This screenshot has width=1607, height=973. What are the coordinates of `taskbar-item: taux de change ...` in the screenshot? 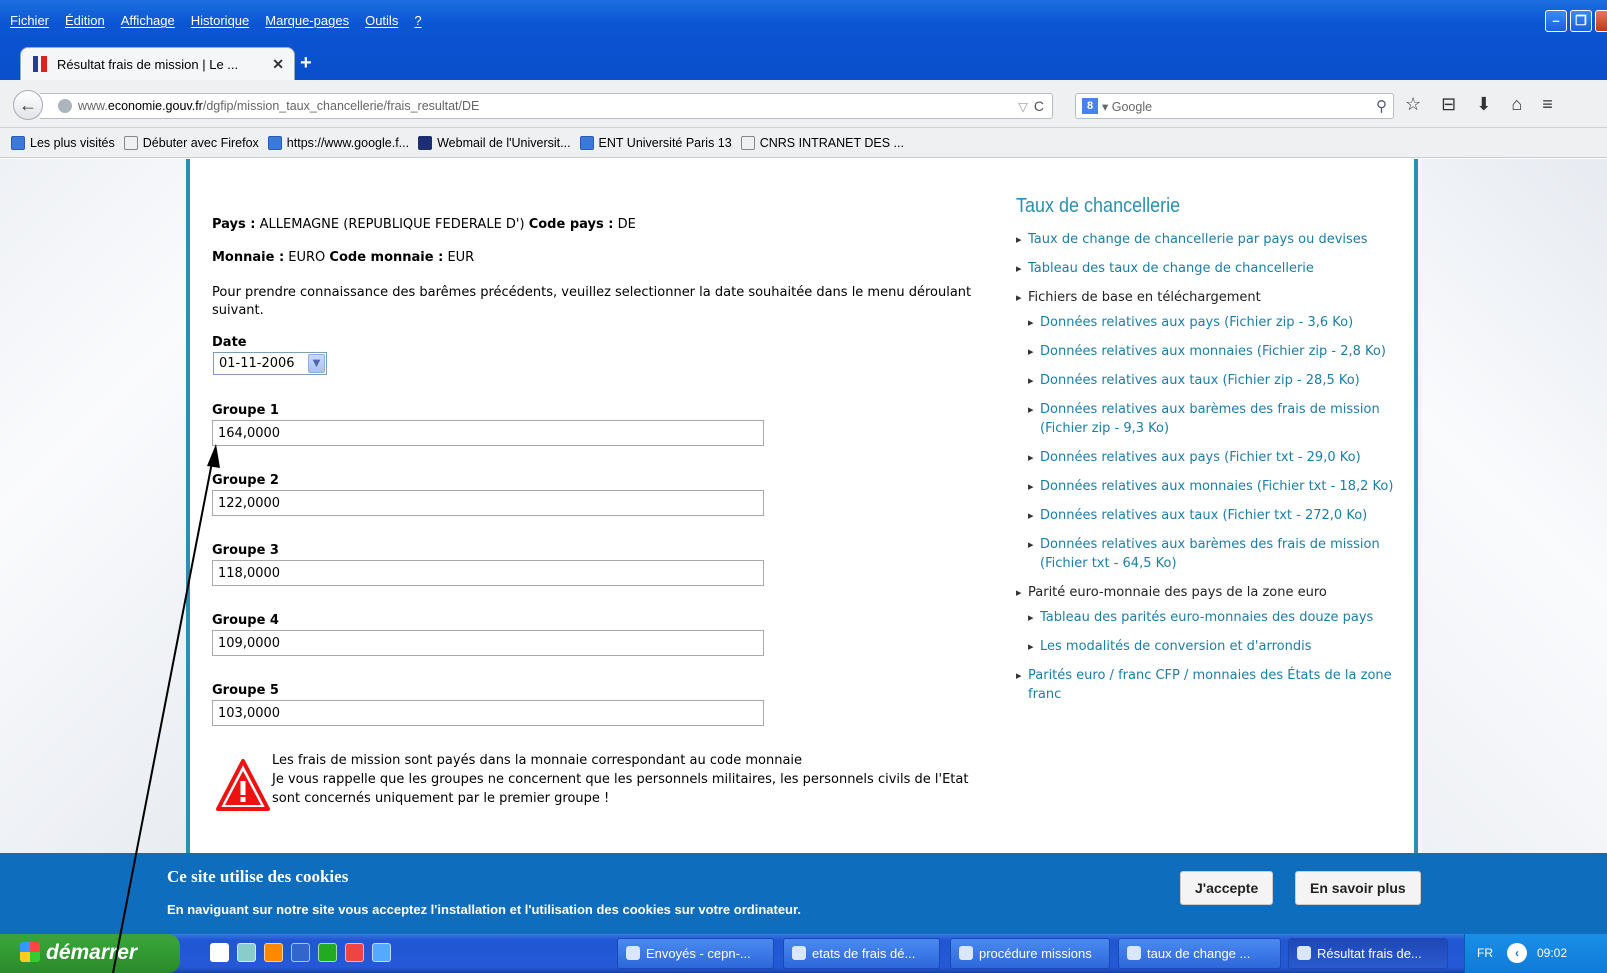 It's located at (1199, 953).